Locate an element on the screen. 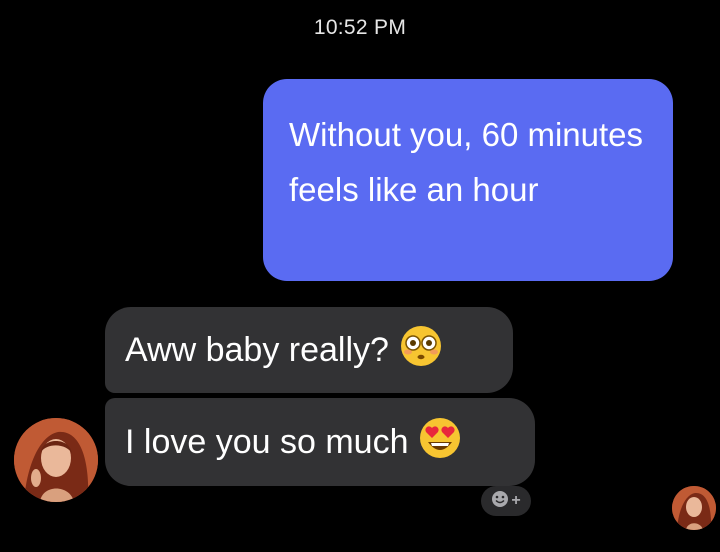 The image size is (720, 552). message-timestamp: 10:52 PM is located at coordinates (360, 27).